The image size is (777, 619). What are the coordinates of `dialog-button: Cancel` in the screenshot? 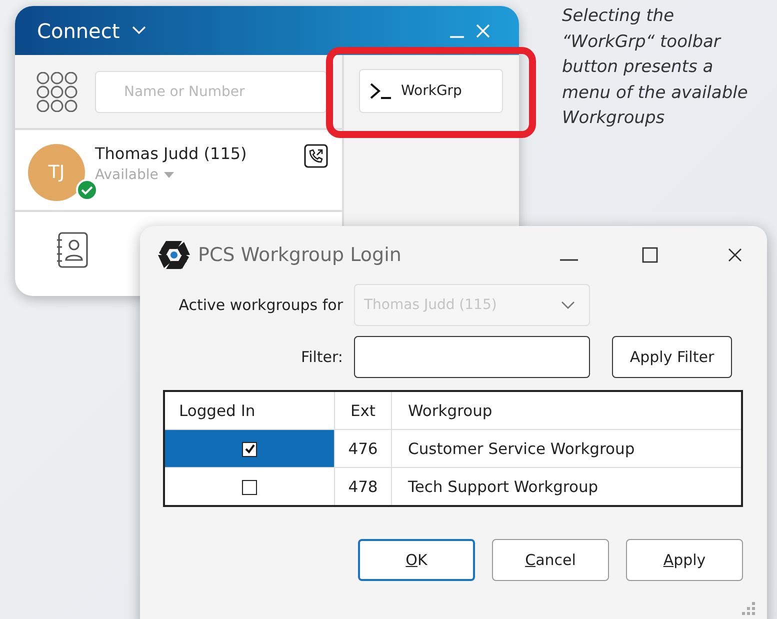 It's located at (550, 560).